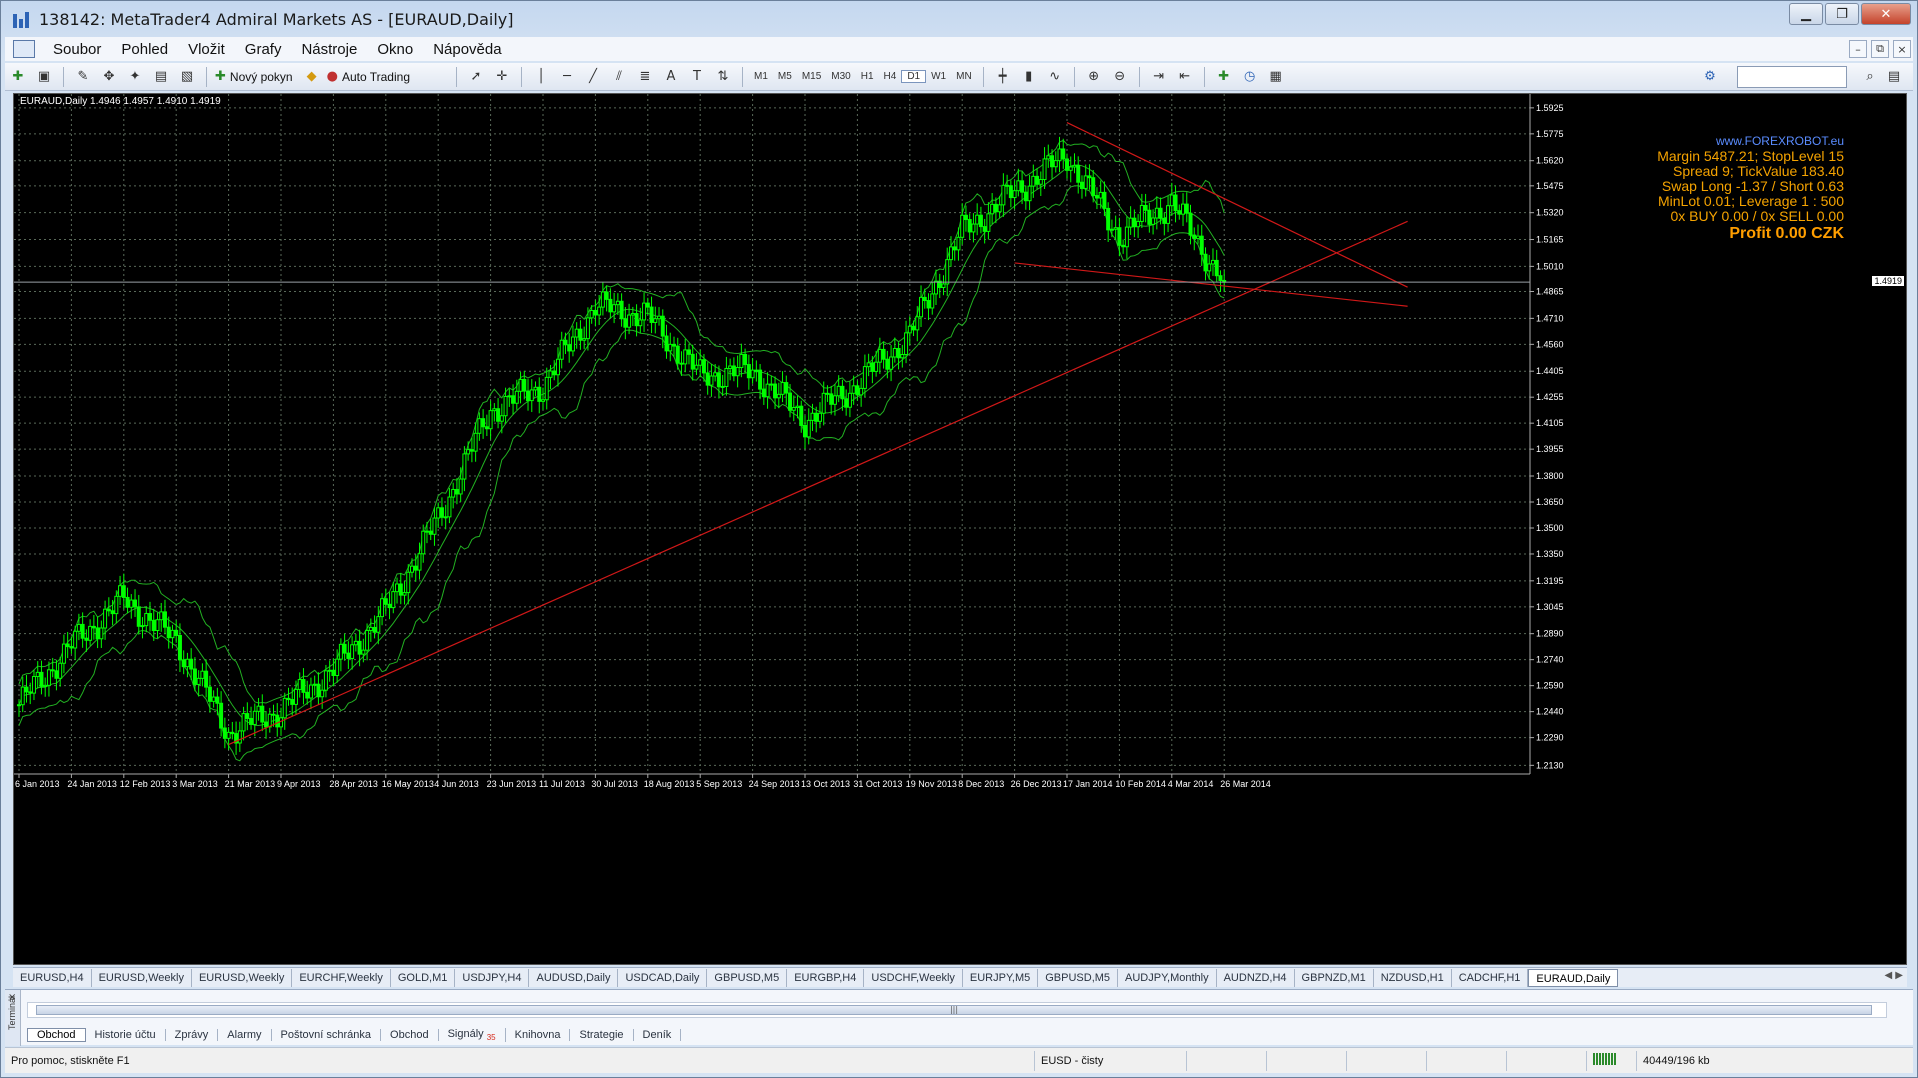 The width and height of the screenshot is (1918, 1078). Describe the element at coordinates (567, 77) in the screenshot. I see `horizontal-line-icon: ─` at that location.